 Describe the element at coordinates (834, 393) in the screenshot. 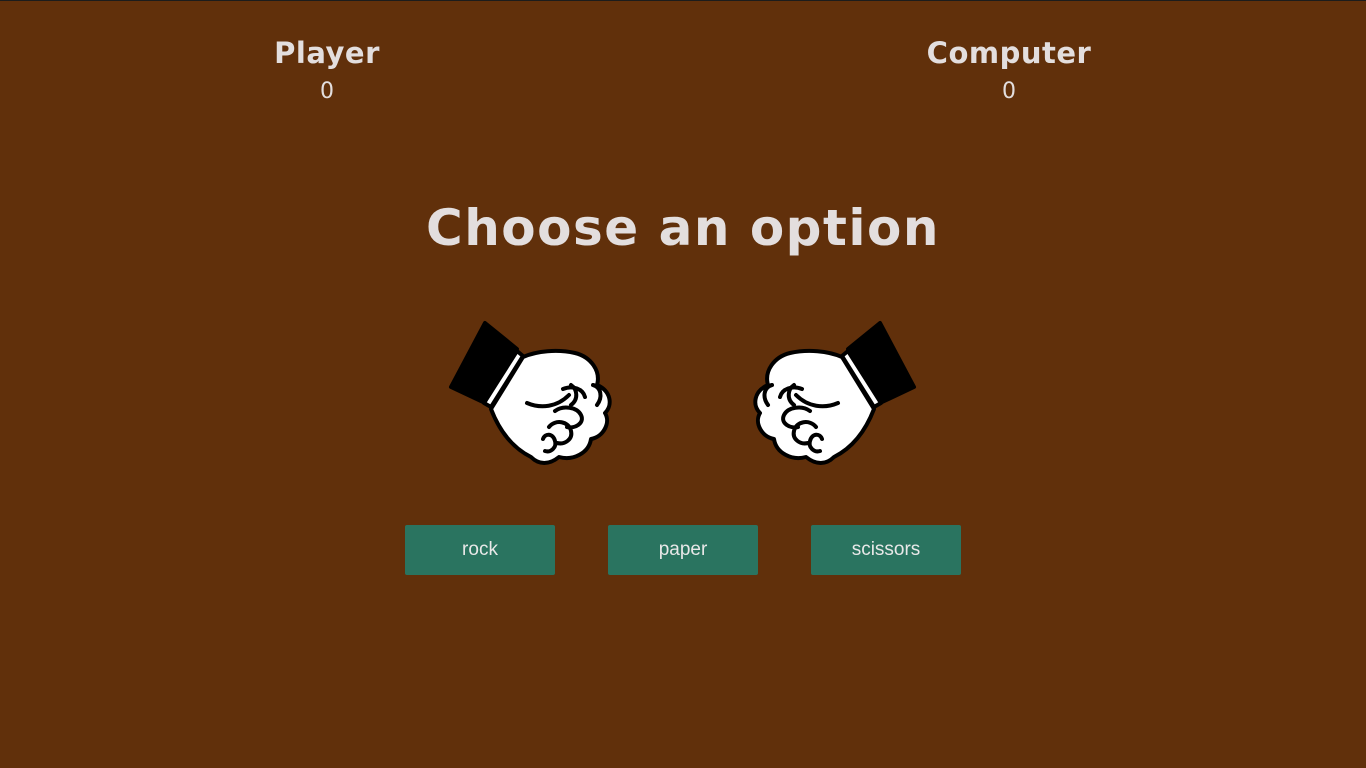

I see `computer-fist-icon` at that location.